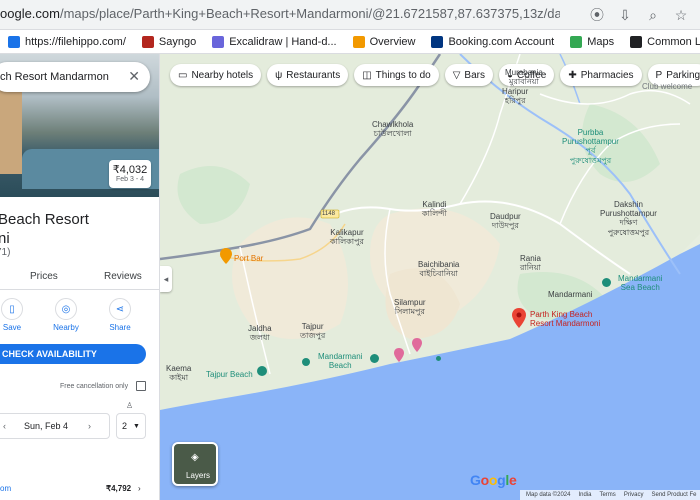 This screenshot has width=700, height=500. What do you see at coordinates (625, 15) in the screenshot?
I see `install-icon: ⇩` at bounding box center [625, 15].